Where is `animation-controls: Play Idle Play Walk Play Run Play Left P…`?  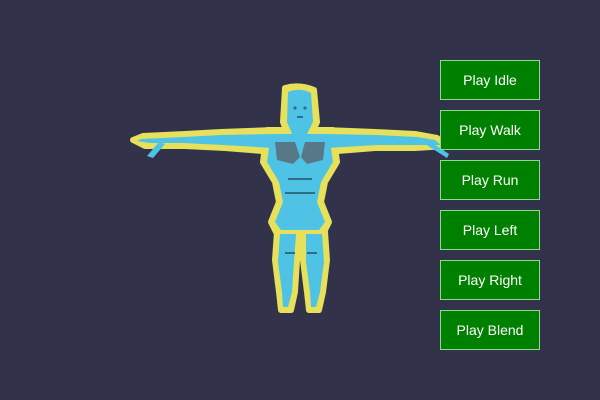 animation-controls: Play Idle Play Walk Play Run Play Left P… is located at coordinates (490, 210).